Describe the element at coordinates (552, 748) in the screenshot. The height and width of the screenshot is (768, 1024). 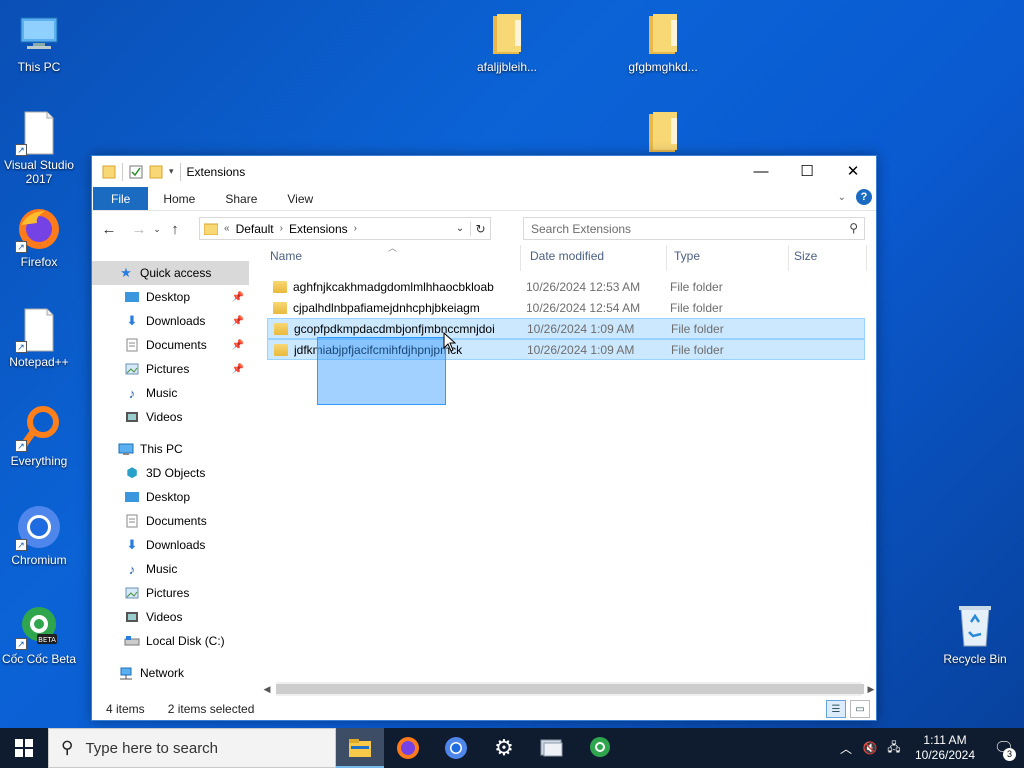
I see `taskbar-app-window` at that location.